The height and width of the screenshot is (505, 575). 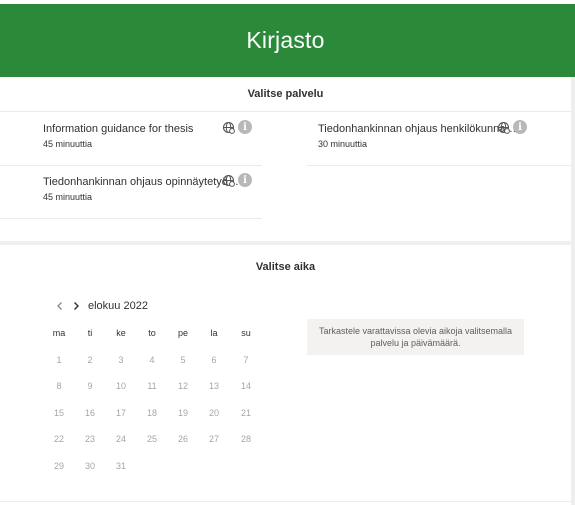 What do you see at coordinates (89, 466) in the screenshot?
I see `calendar-day: 30` at bounding box center [89, 466].